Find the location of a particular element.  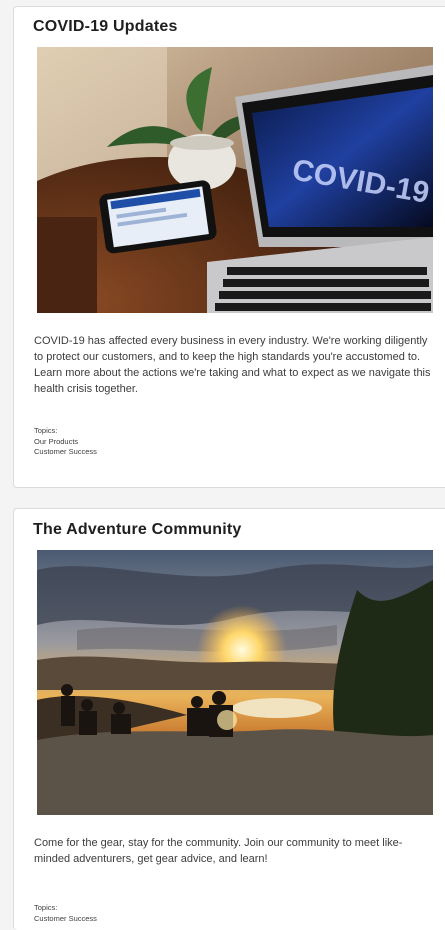

card-title: The Adventure Community is located at coordinates (137, 530).